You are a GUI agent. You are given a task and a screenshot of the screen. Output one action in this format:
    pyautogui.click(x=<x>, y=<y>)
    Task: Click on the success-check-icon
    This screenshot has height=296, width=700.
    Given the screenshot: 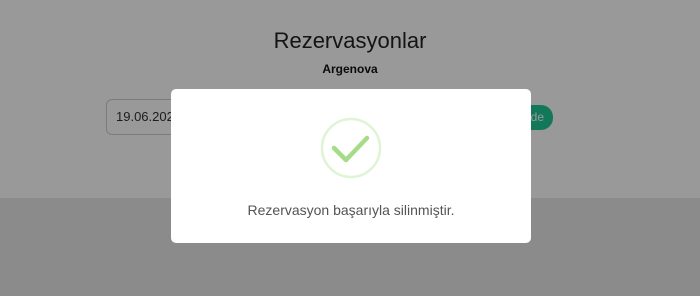 What is the action you would take?
    pyautogui.click(x=351, y=148)
    